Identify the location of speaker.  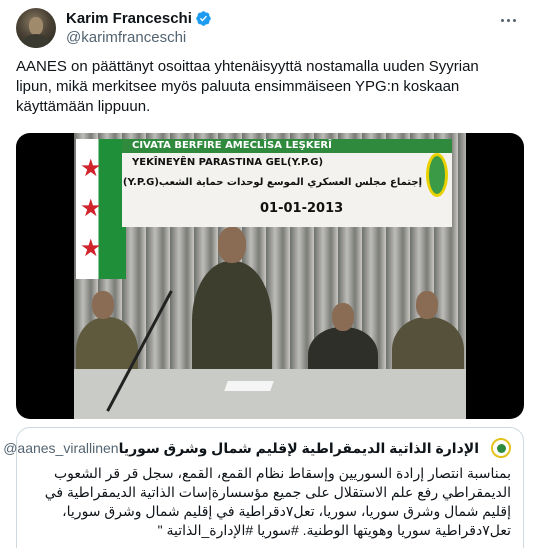
(232, 323).